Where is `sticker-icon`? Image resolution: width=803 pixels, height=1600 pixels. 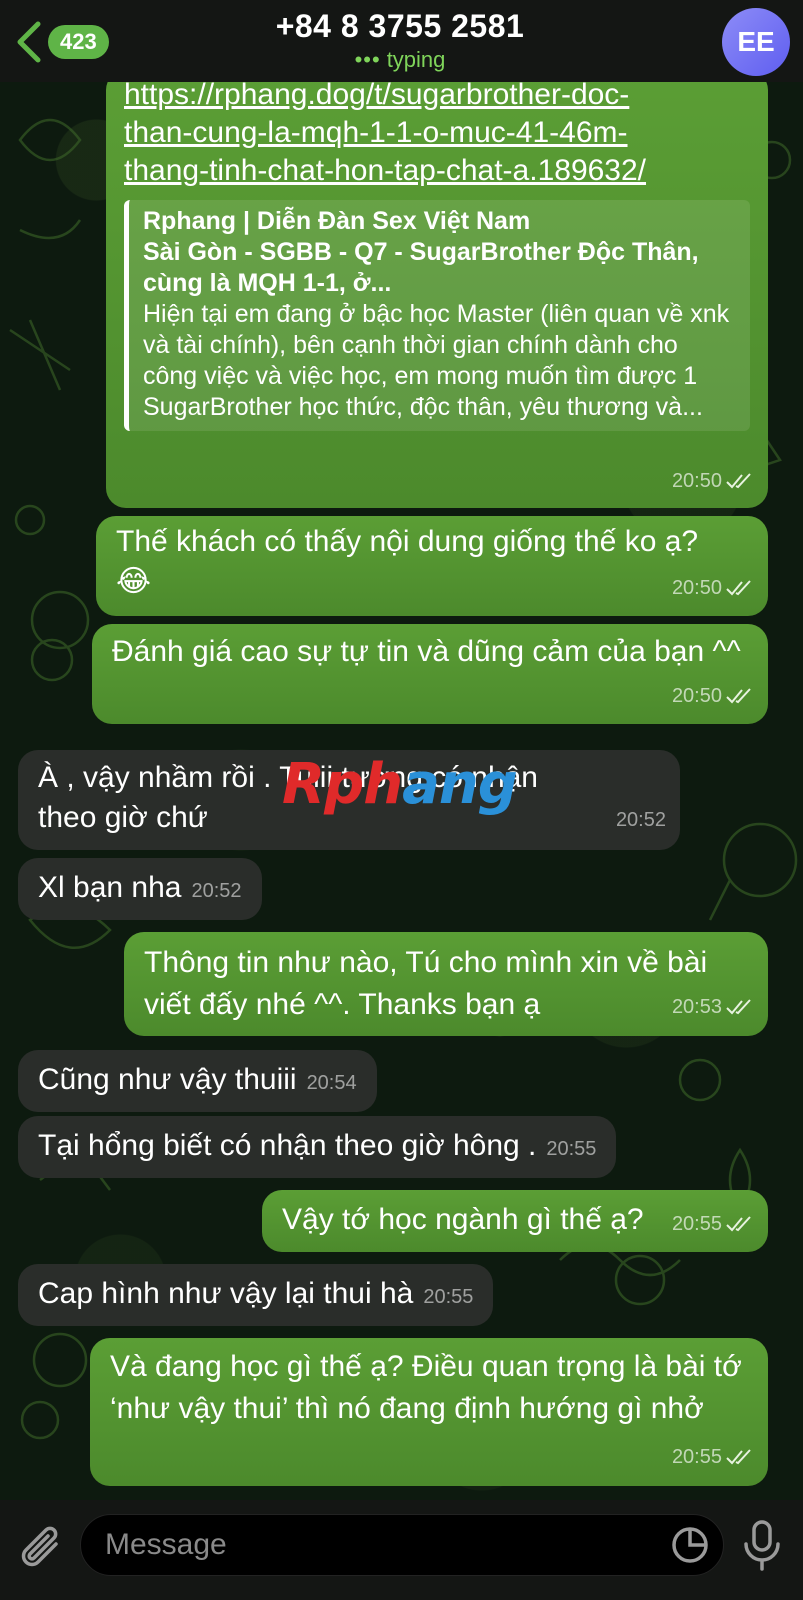
sticker-icon is located at coordinates (690, 1545).